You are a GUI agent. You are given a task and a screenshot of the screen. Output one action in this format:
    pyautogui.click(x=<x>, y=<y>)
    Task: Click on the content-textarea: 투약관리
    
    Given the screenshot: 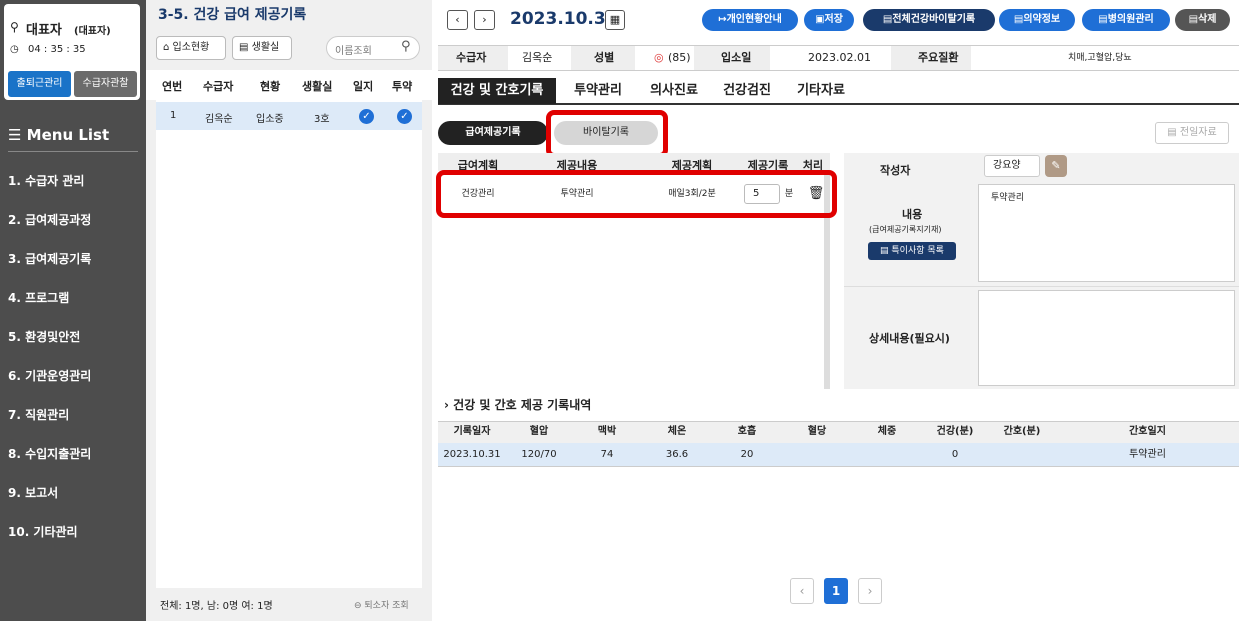 What is the action you would take?
    pyautogui.click(x=1106, y=233)
    